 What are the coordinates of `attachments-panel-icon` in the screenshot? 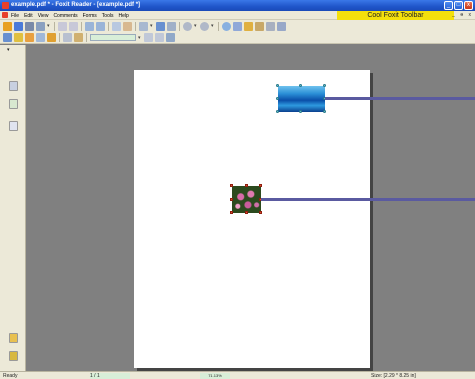 It's located at (13, 338).